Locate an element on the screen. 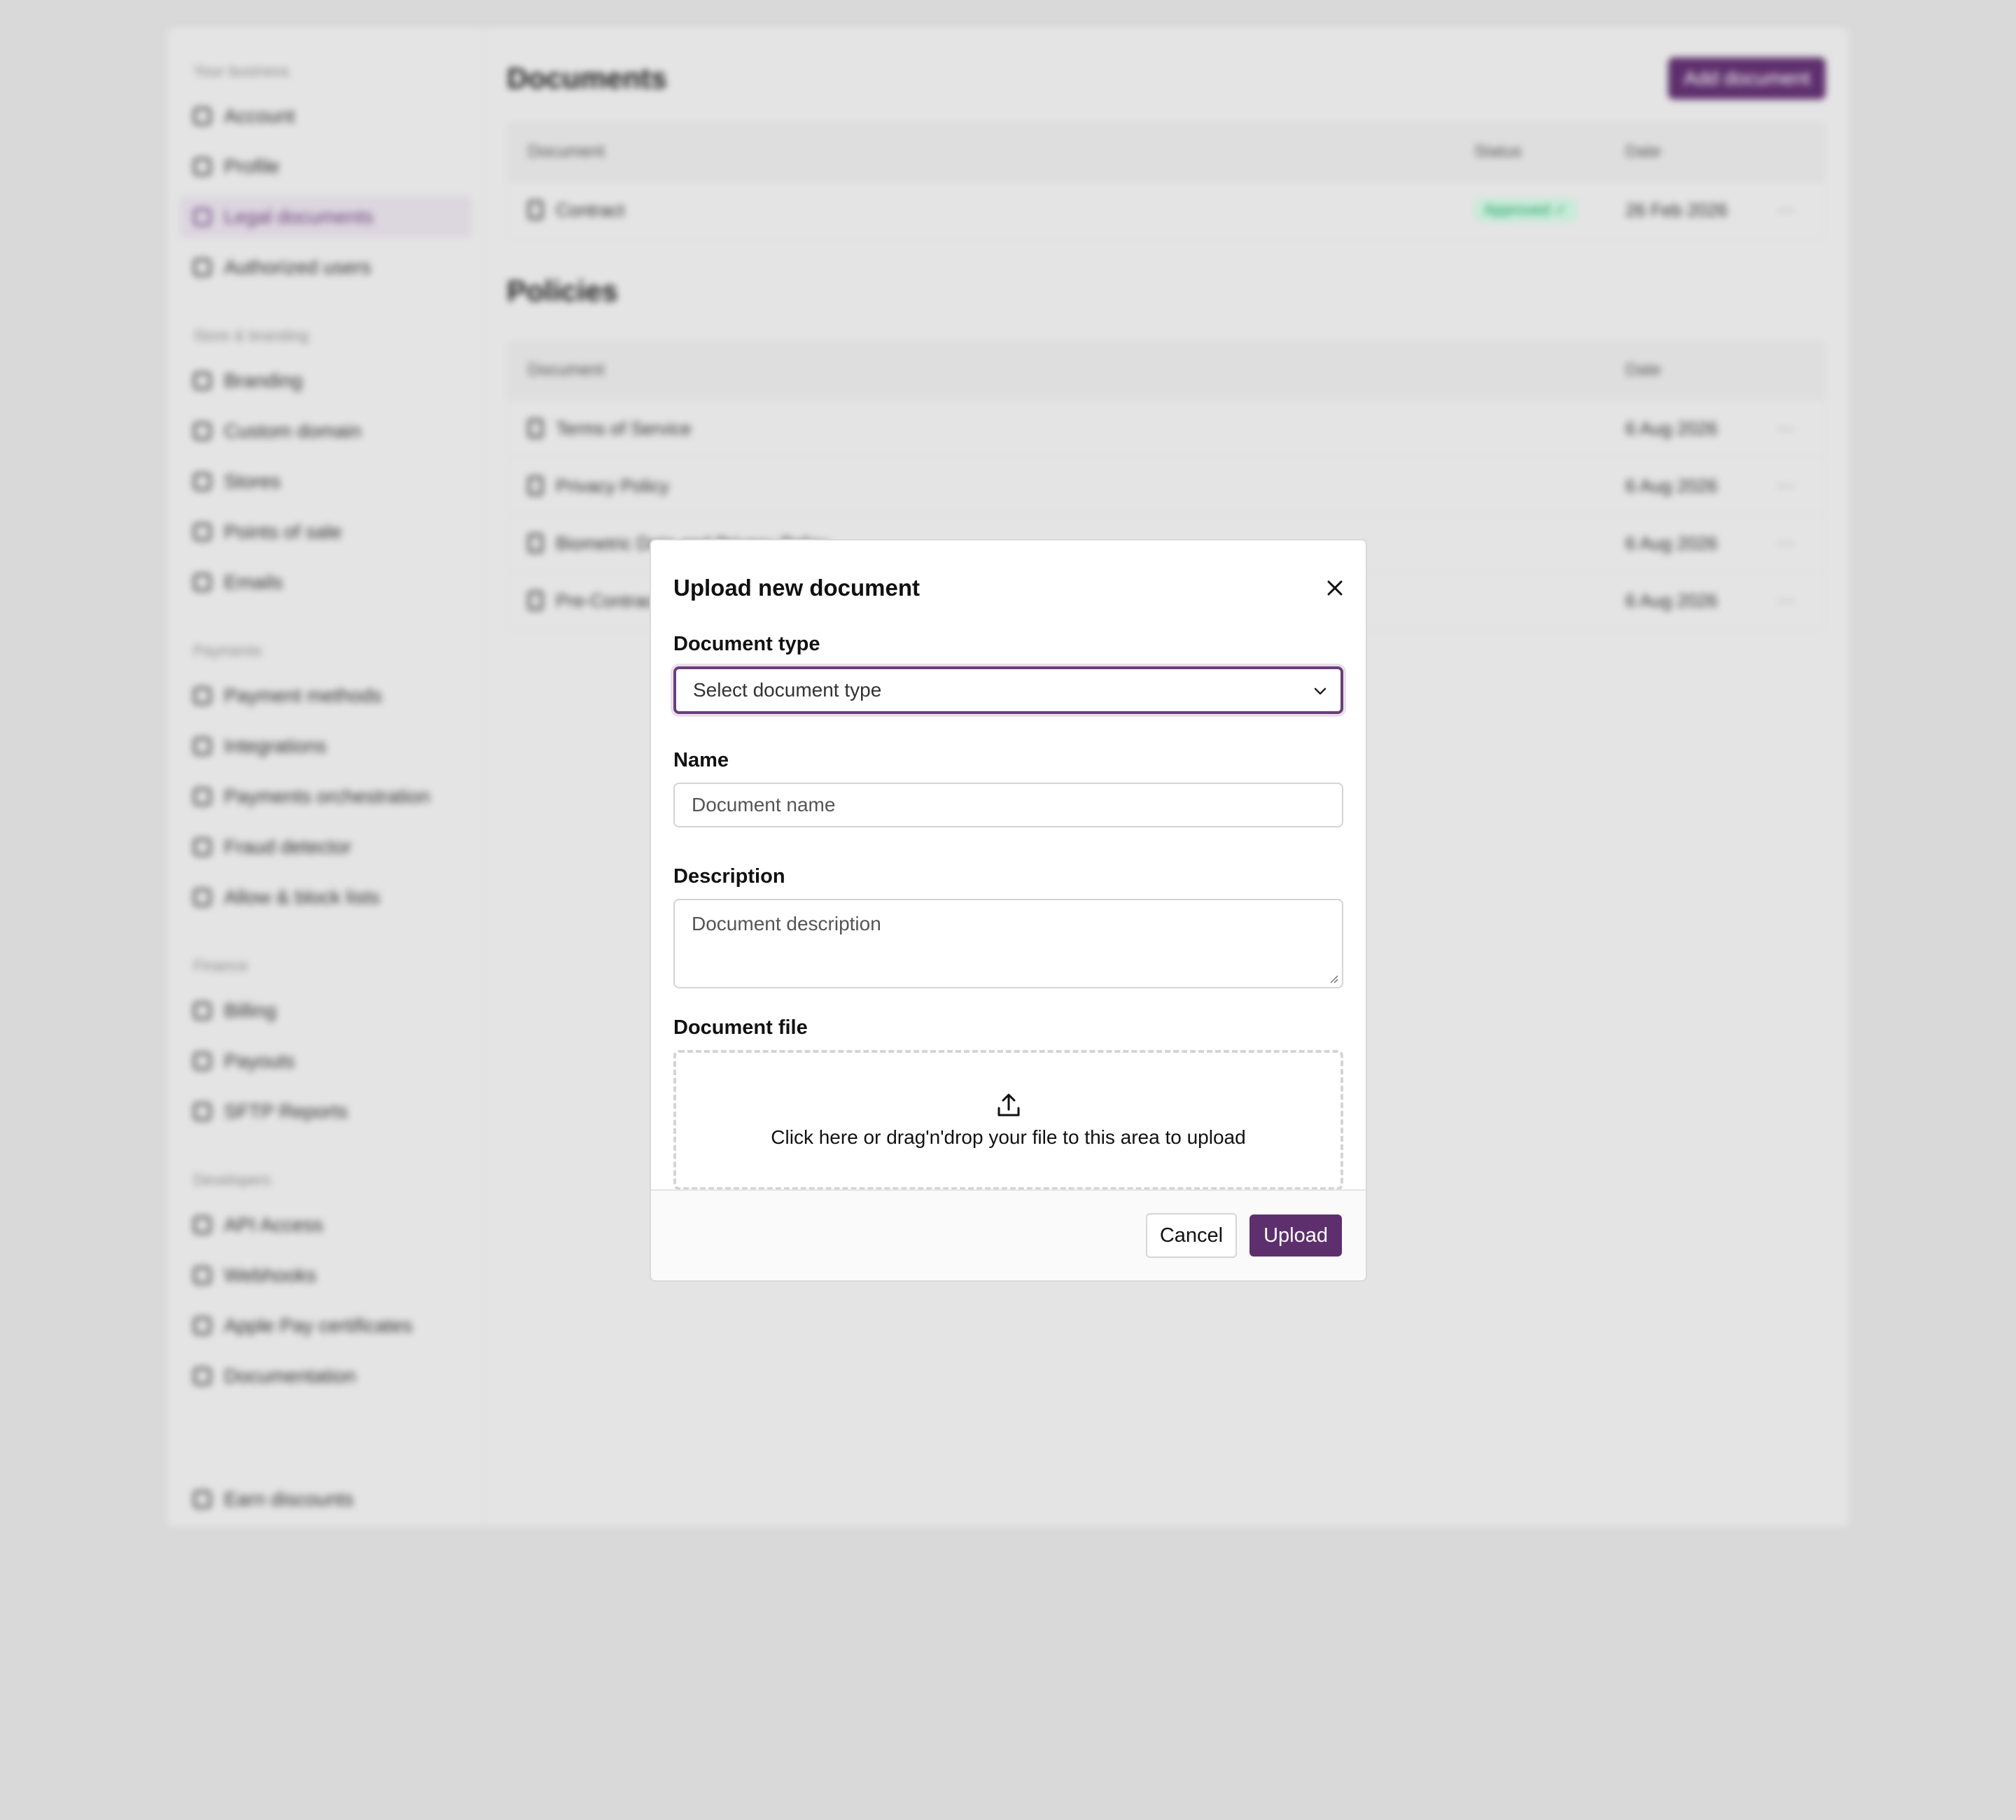 This screenshot has height=1820, width=2016. cancel-button: Cancel is located at coordinates (1191, 1235).